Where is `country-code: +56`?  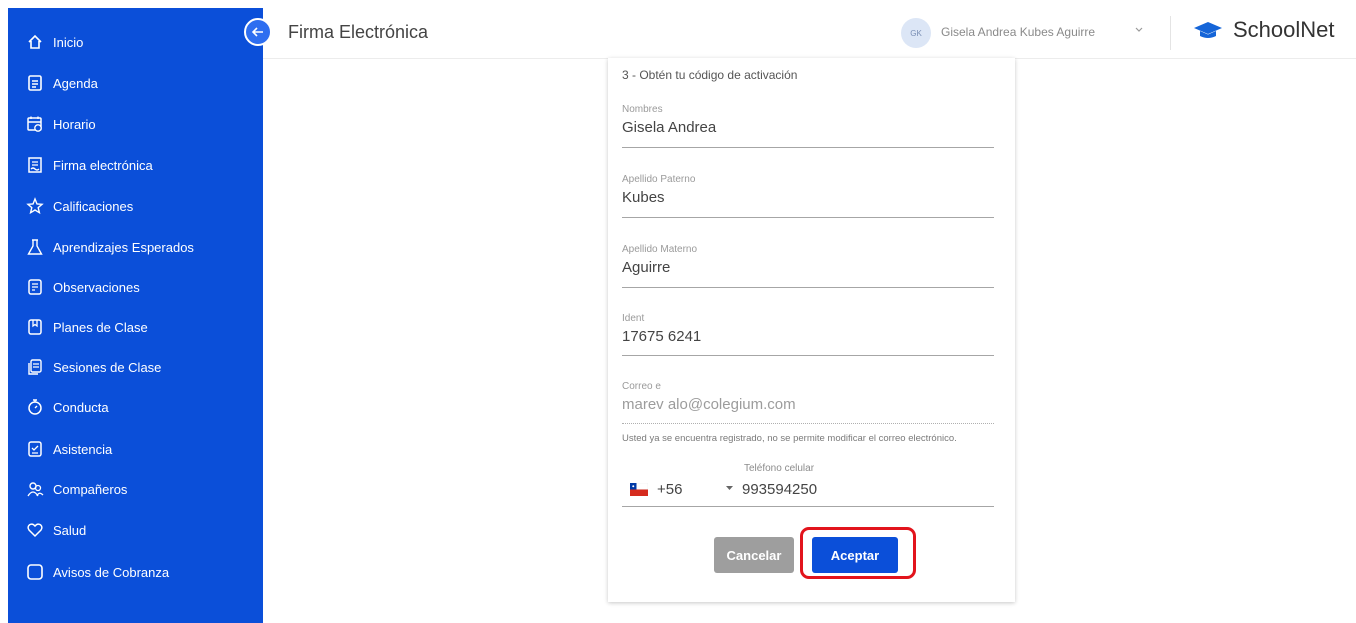 country-code: +56 is located at coordinates (669, 489).